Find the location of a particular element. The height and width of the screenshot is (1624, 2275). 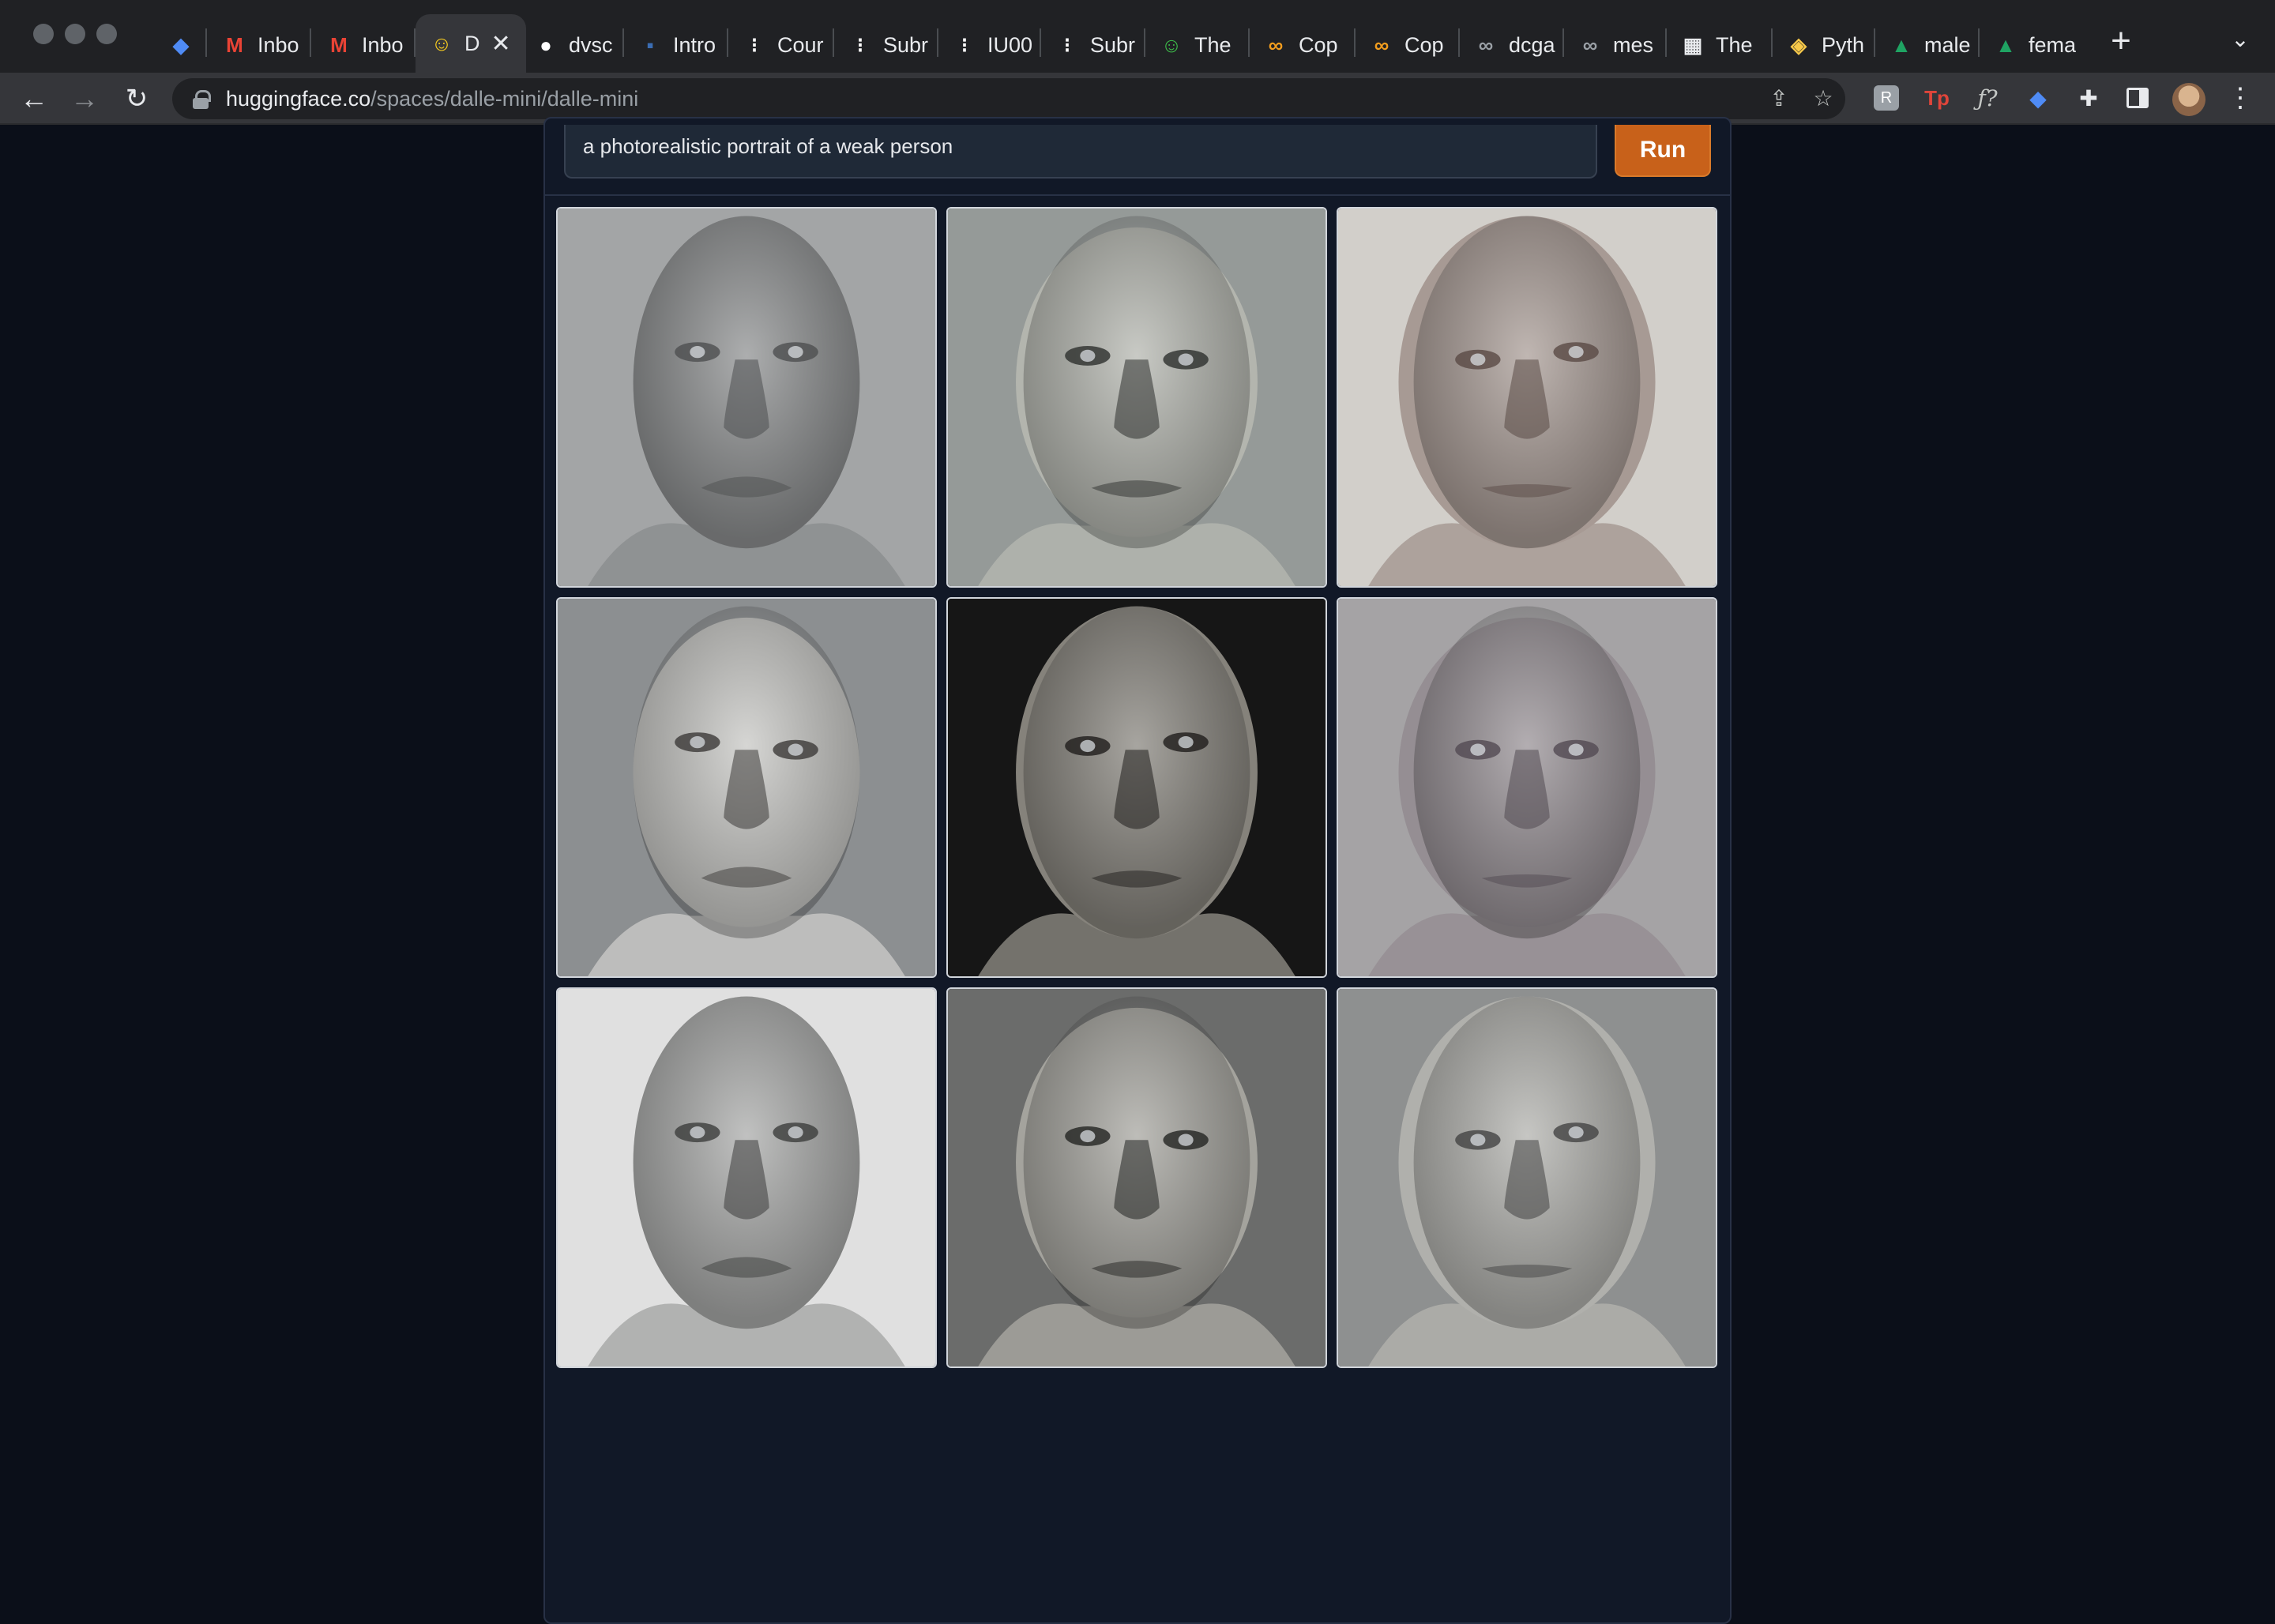

tab-label: IU00 is located at coordinates (1010, 44).